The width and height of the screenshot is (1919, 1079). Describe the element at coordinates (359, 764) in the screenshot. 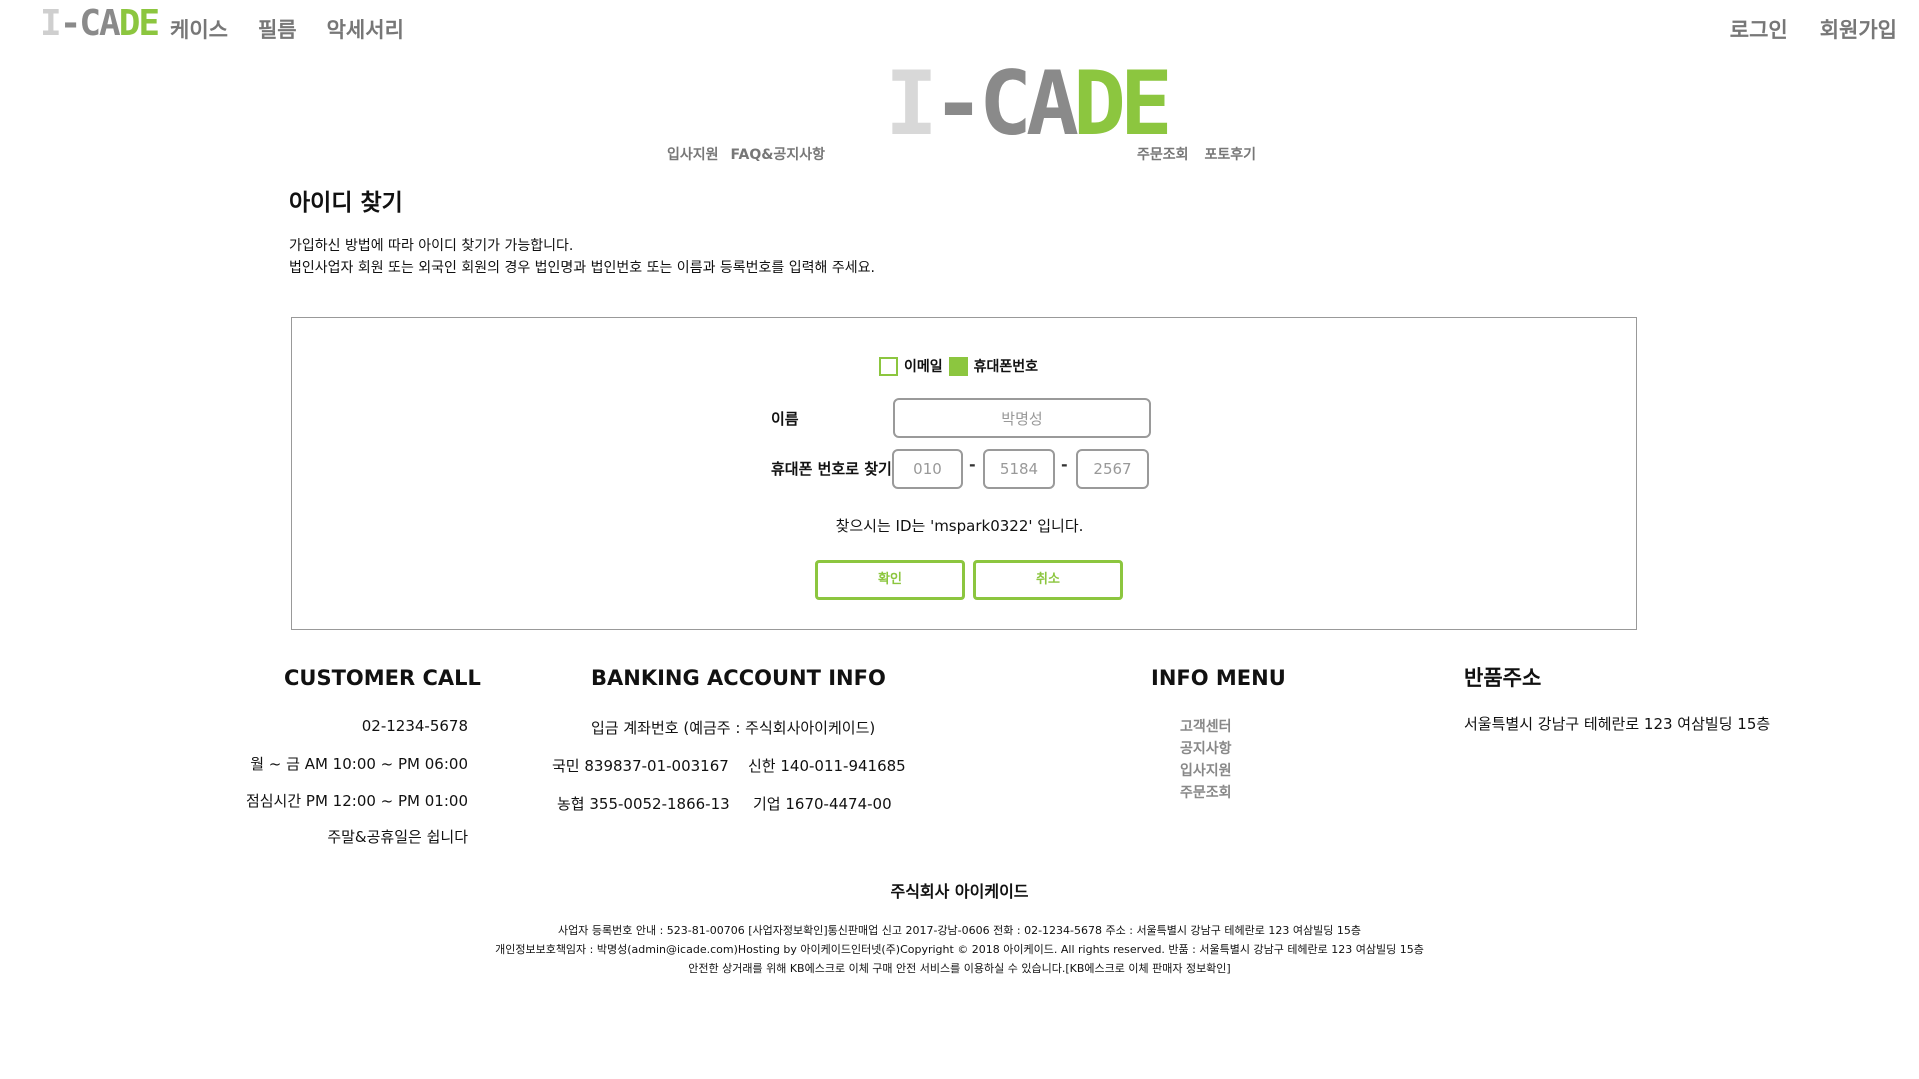

I see `customer-call-hours: 월 ~ 금 AM 10:00 ~ PM 06:00` at that location.